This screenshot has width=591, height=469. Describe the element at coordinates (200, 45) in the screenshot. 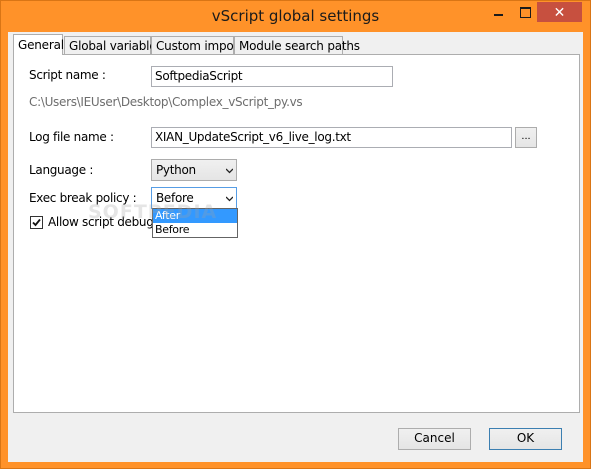

I see `tab-custom-imports: Custom imports` at that location.